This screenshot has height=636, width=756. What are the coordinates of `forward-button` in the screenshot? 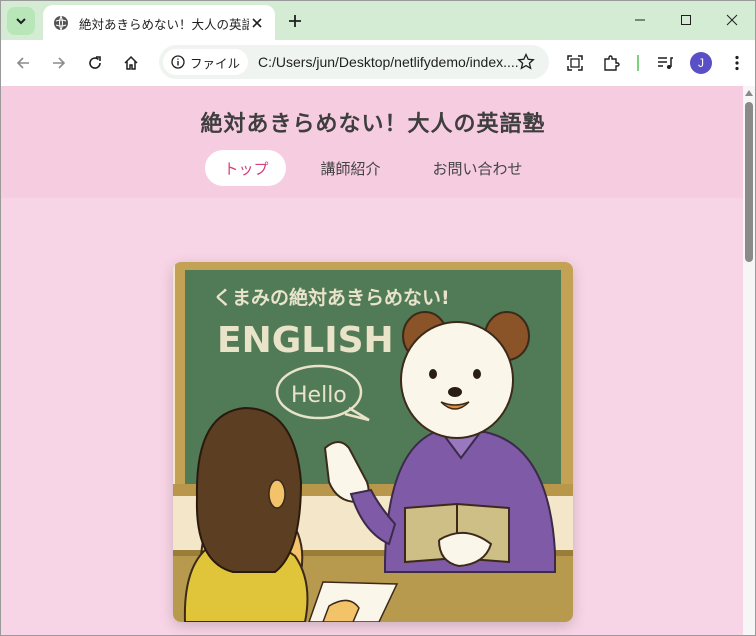 It's located at (59, 63).